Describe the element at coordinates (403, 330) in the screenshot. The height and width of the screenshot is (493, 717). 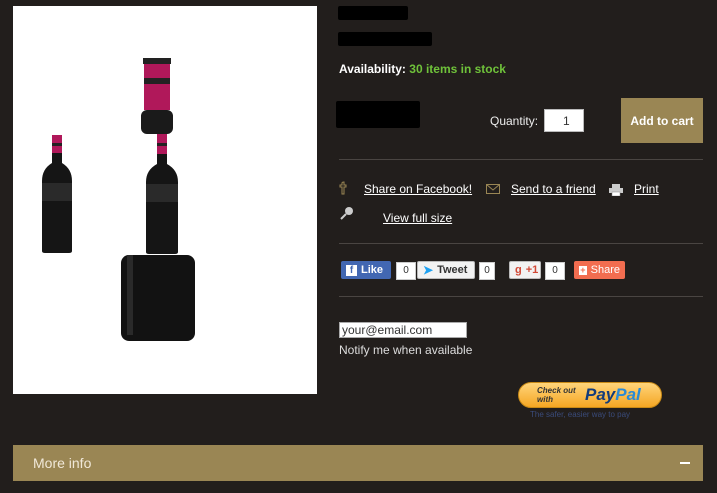
I see `notify-email-input` at that location.